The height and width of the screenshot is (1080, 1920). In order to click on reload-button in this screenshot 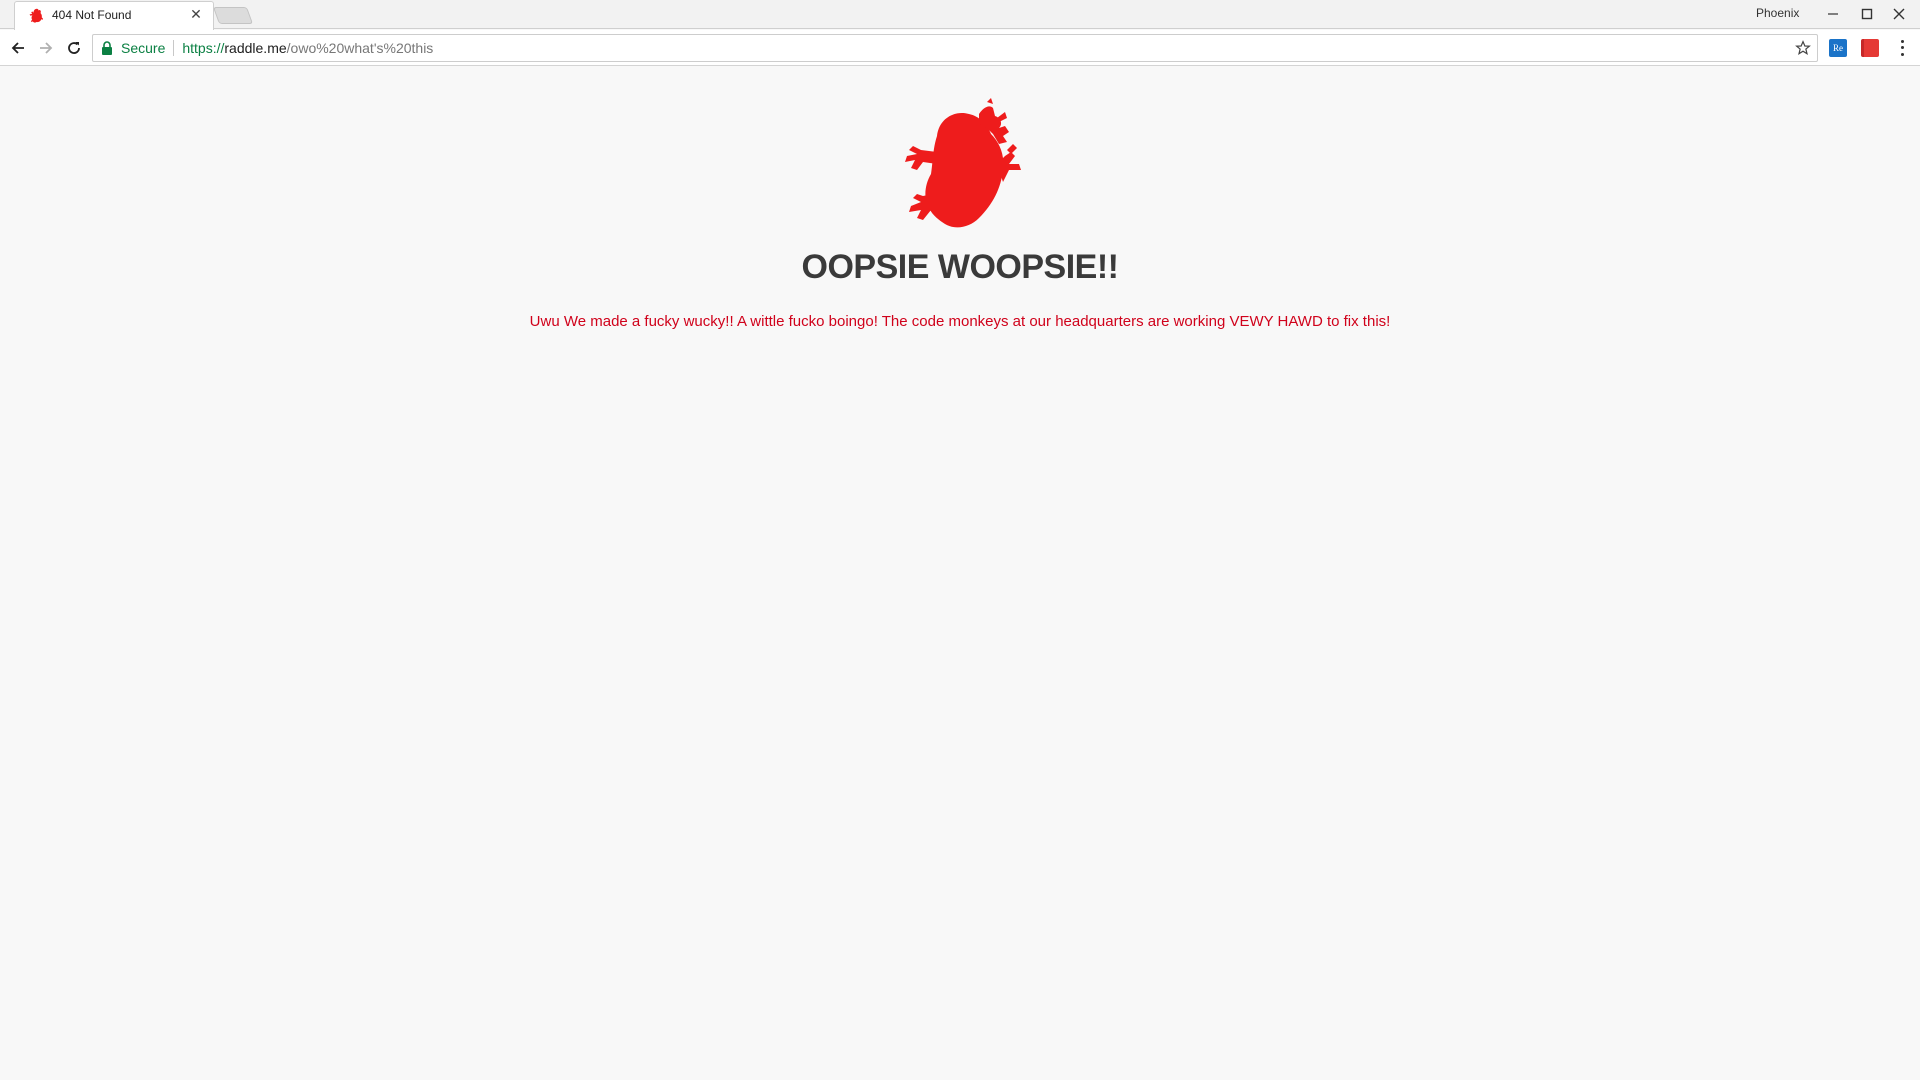, I will do `click(74, 48)`.